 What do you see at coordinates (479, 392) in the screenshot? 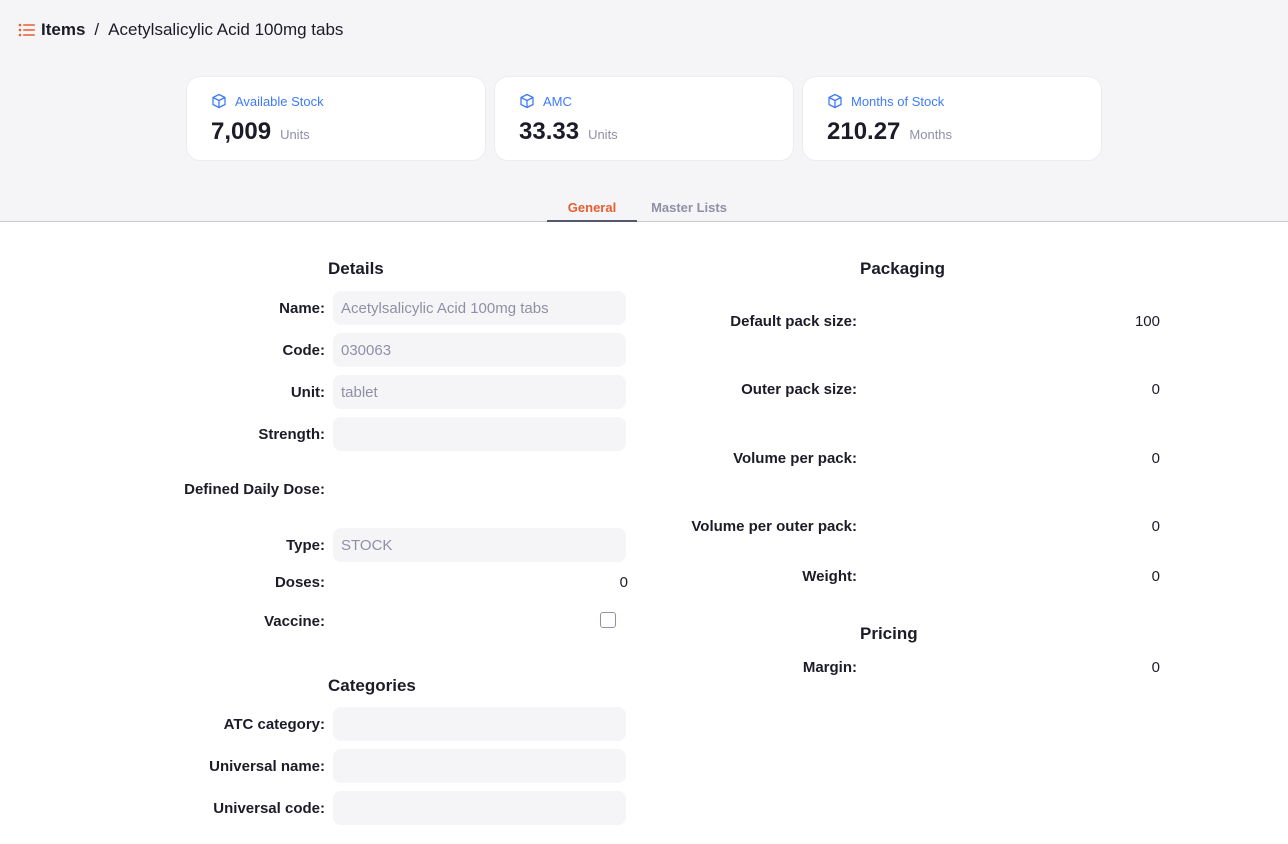
I see `unit-field` at bounding box center [479, 392].